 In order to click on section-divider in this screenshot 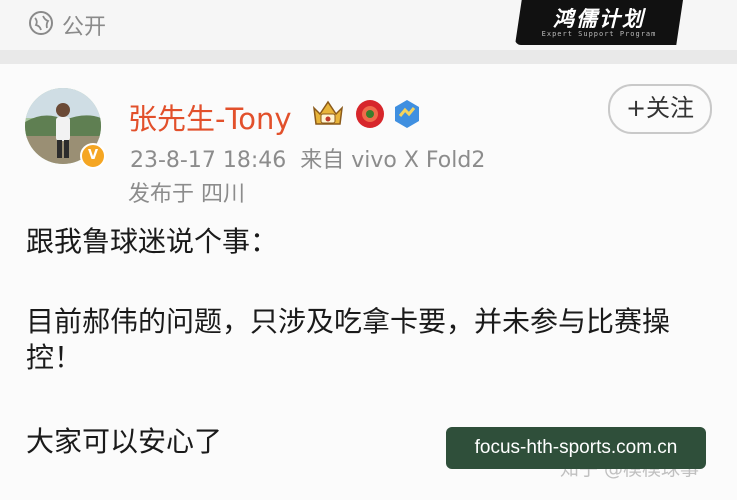, I will do `click(368, 57)`.